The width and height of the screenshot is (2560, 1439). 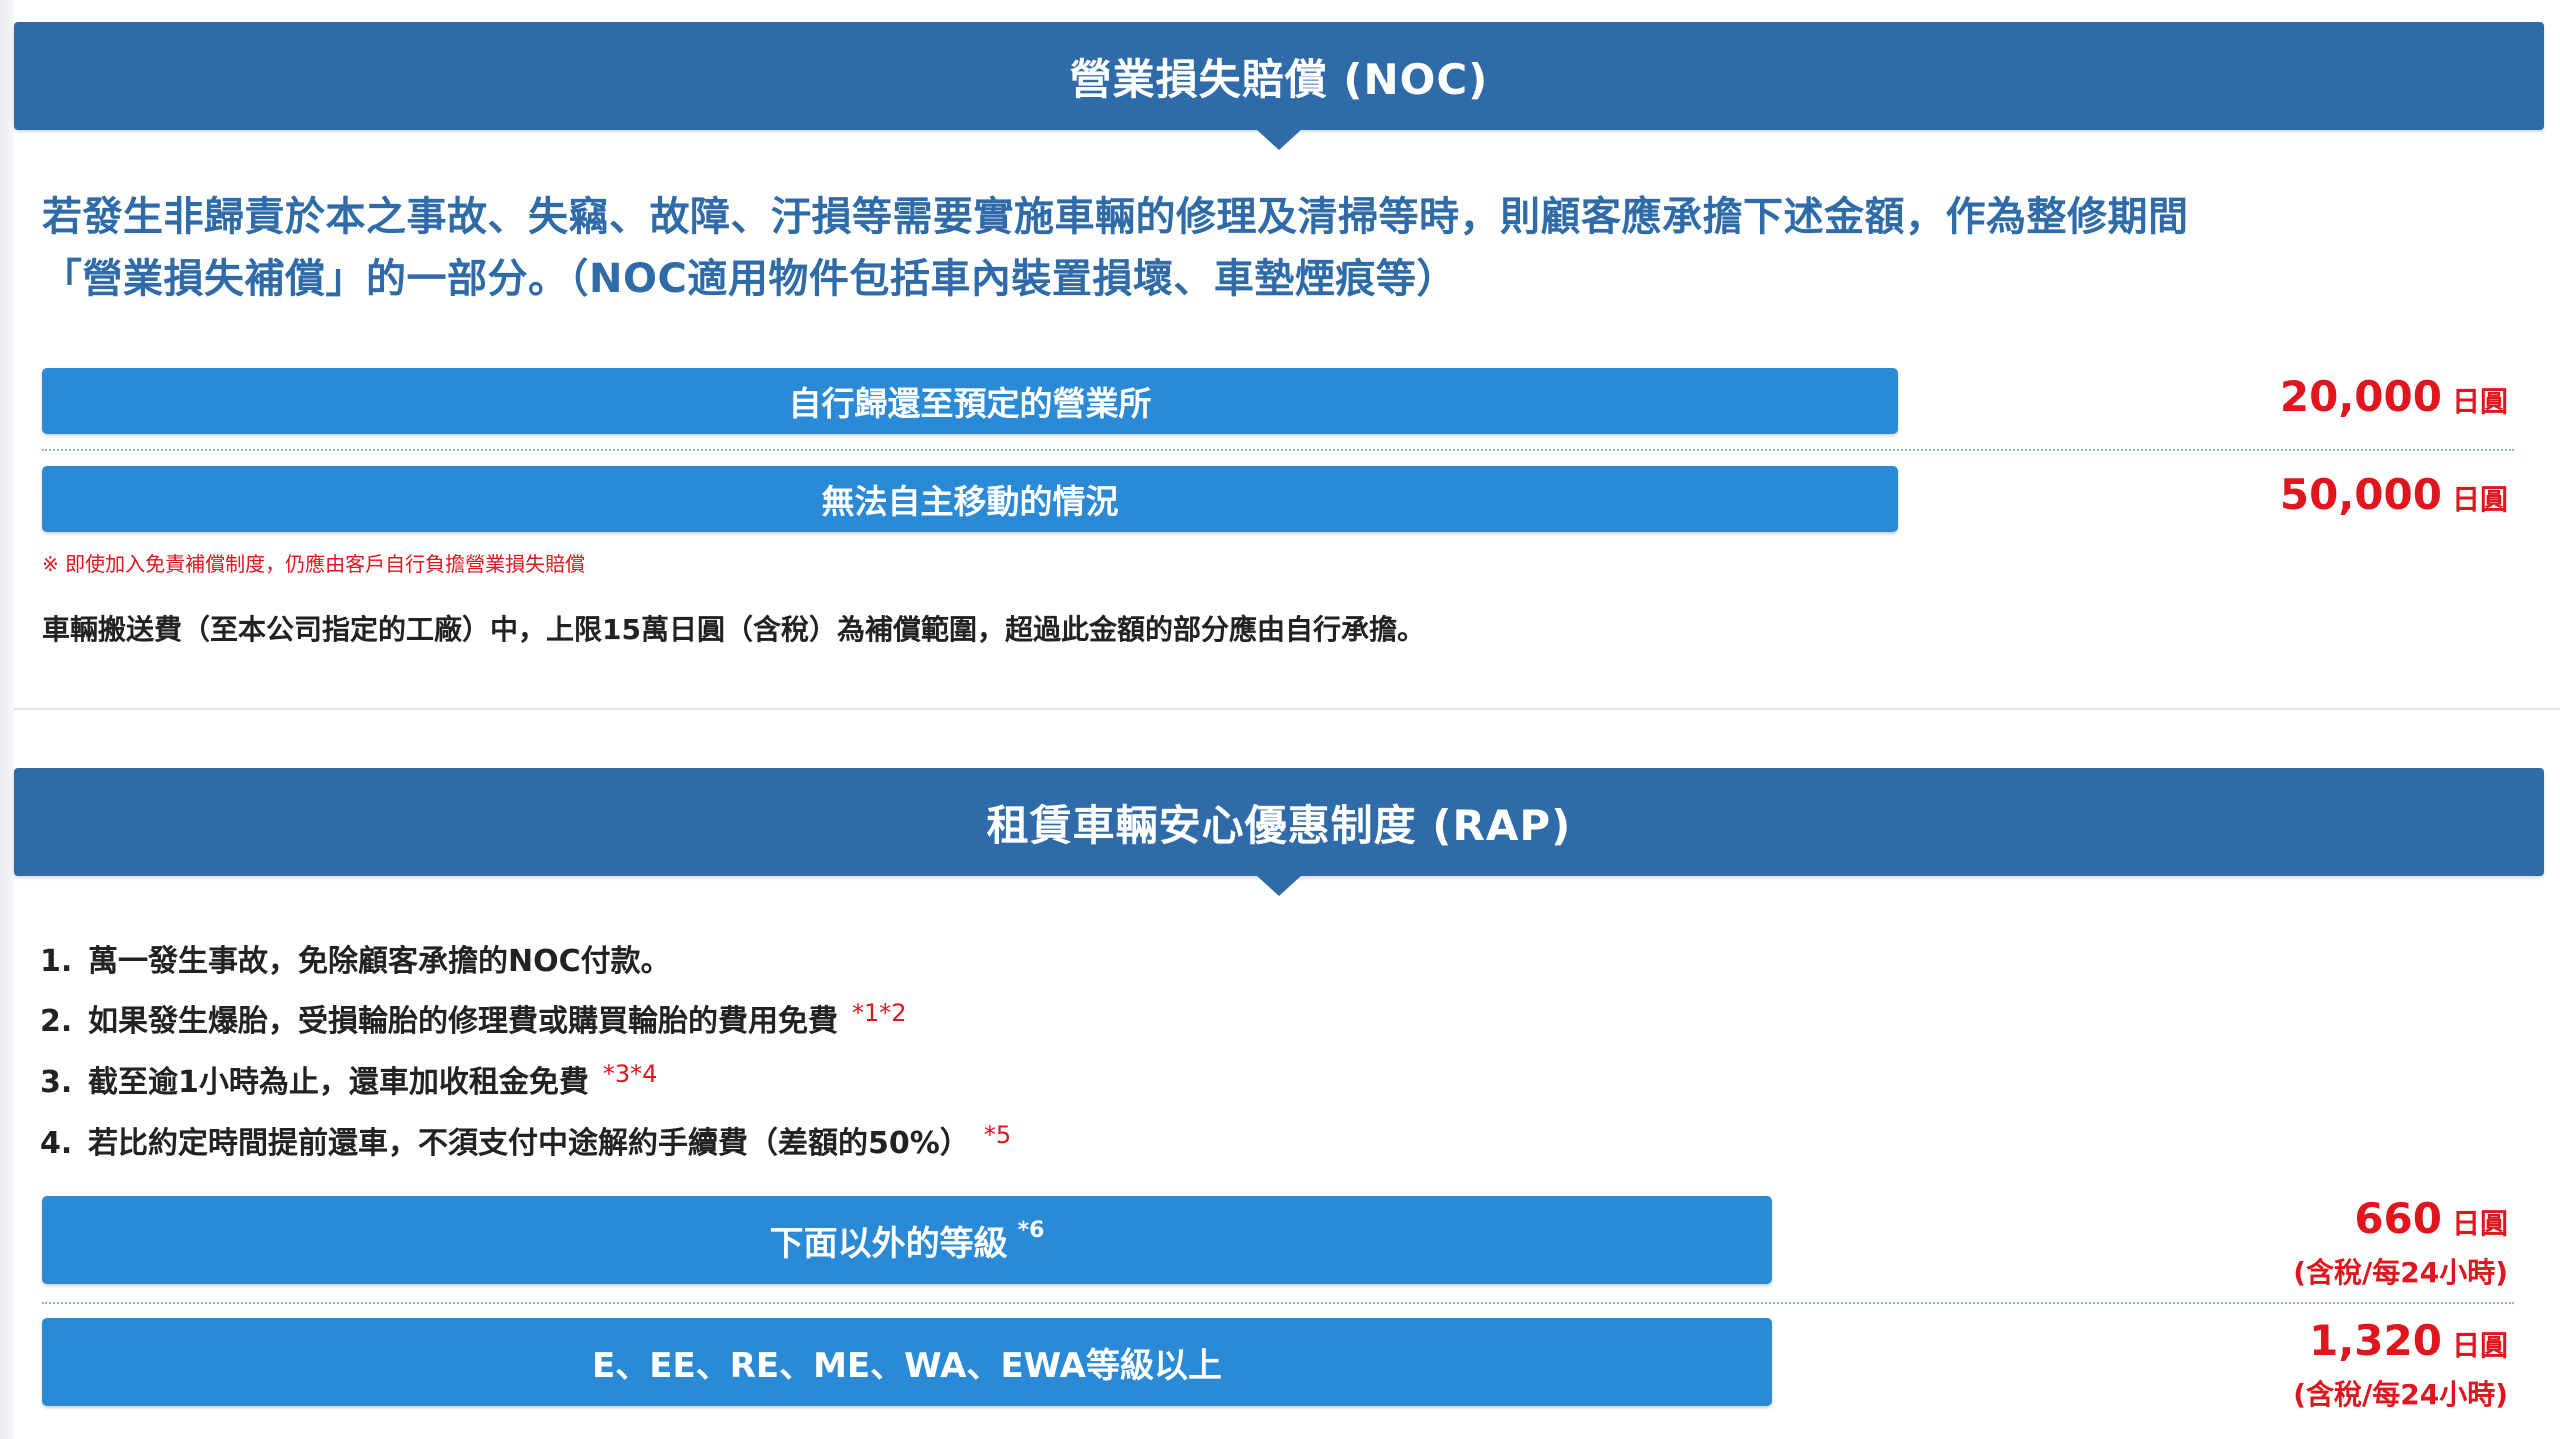 I want to click on footnote-mark: *3*4, so click(x=630, y=1074).